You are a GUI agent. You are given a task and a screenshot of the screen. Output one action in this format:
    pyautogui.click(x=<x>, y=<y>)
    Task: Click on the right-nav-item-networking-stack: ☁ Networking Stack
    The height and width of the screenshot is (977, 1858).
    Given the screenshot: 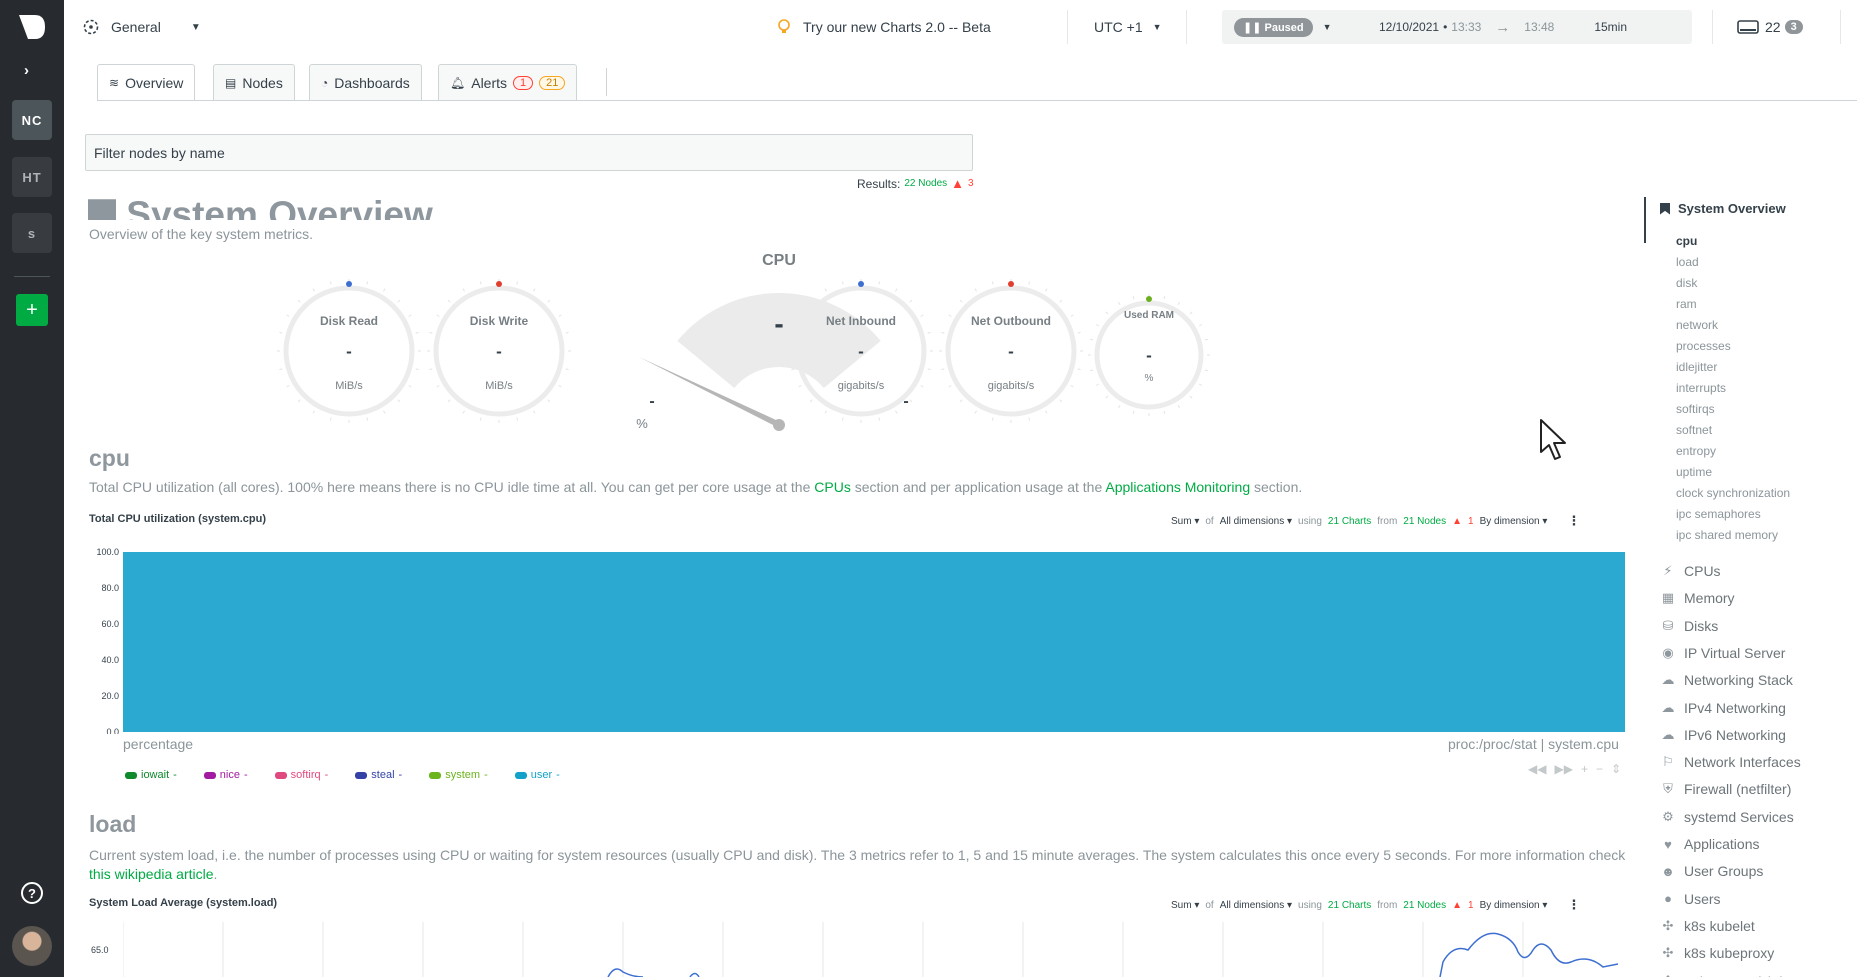 What is the action you would take?
    pyautogui.click(x=1726, y=680)
    